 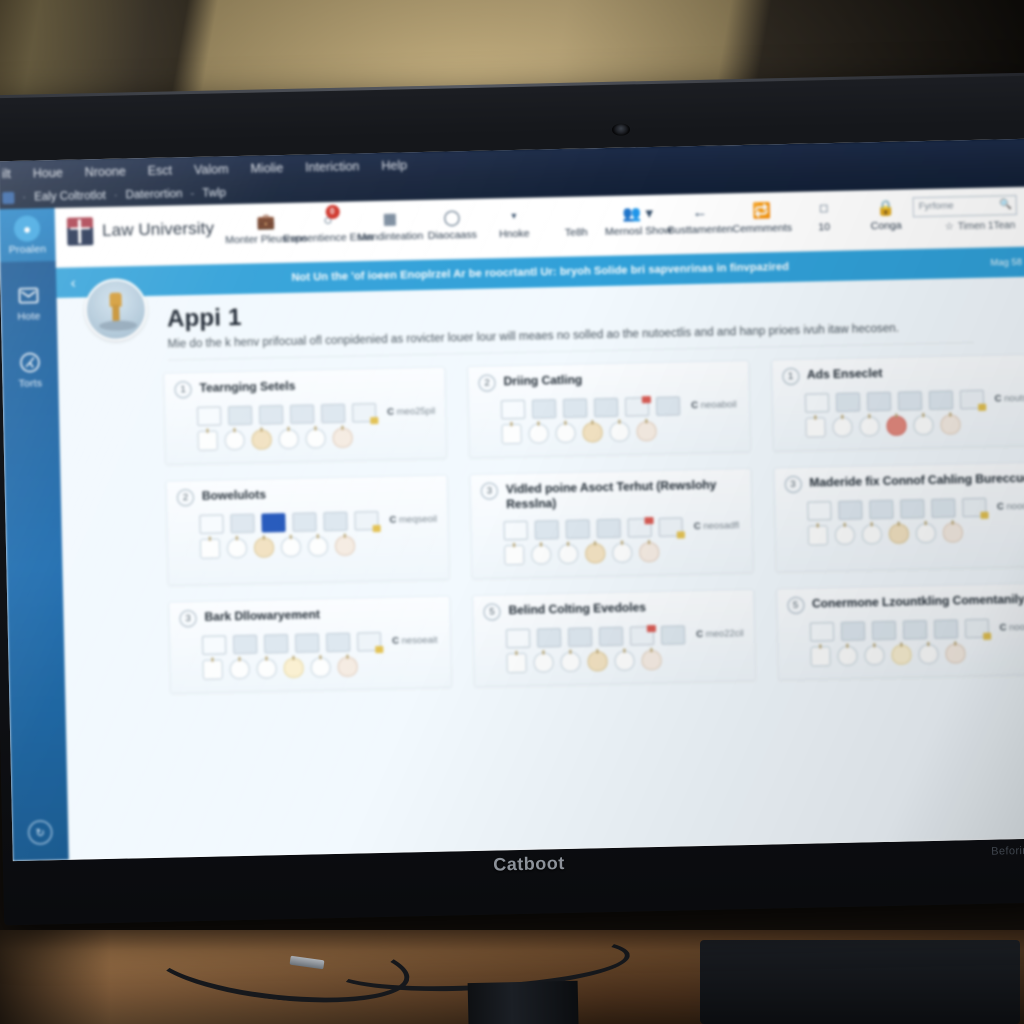 I want to click on menu-item-7: Help, so click(x=394, y=165).